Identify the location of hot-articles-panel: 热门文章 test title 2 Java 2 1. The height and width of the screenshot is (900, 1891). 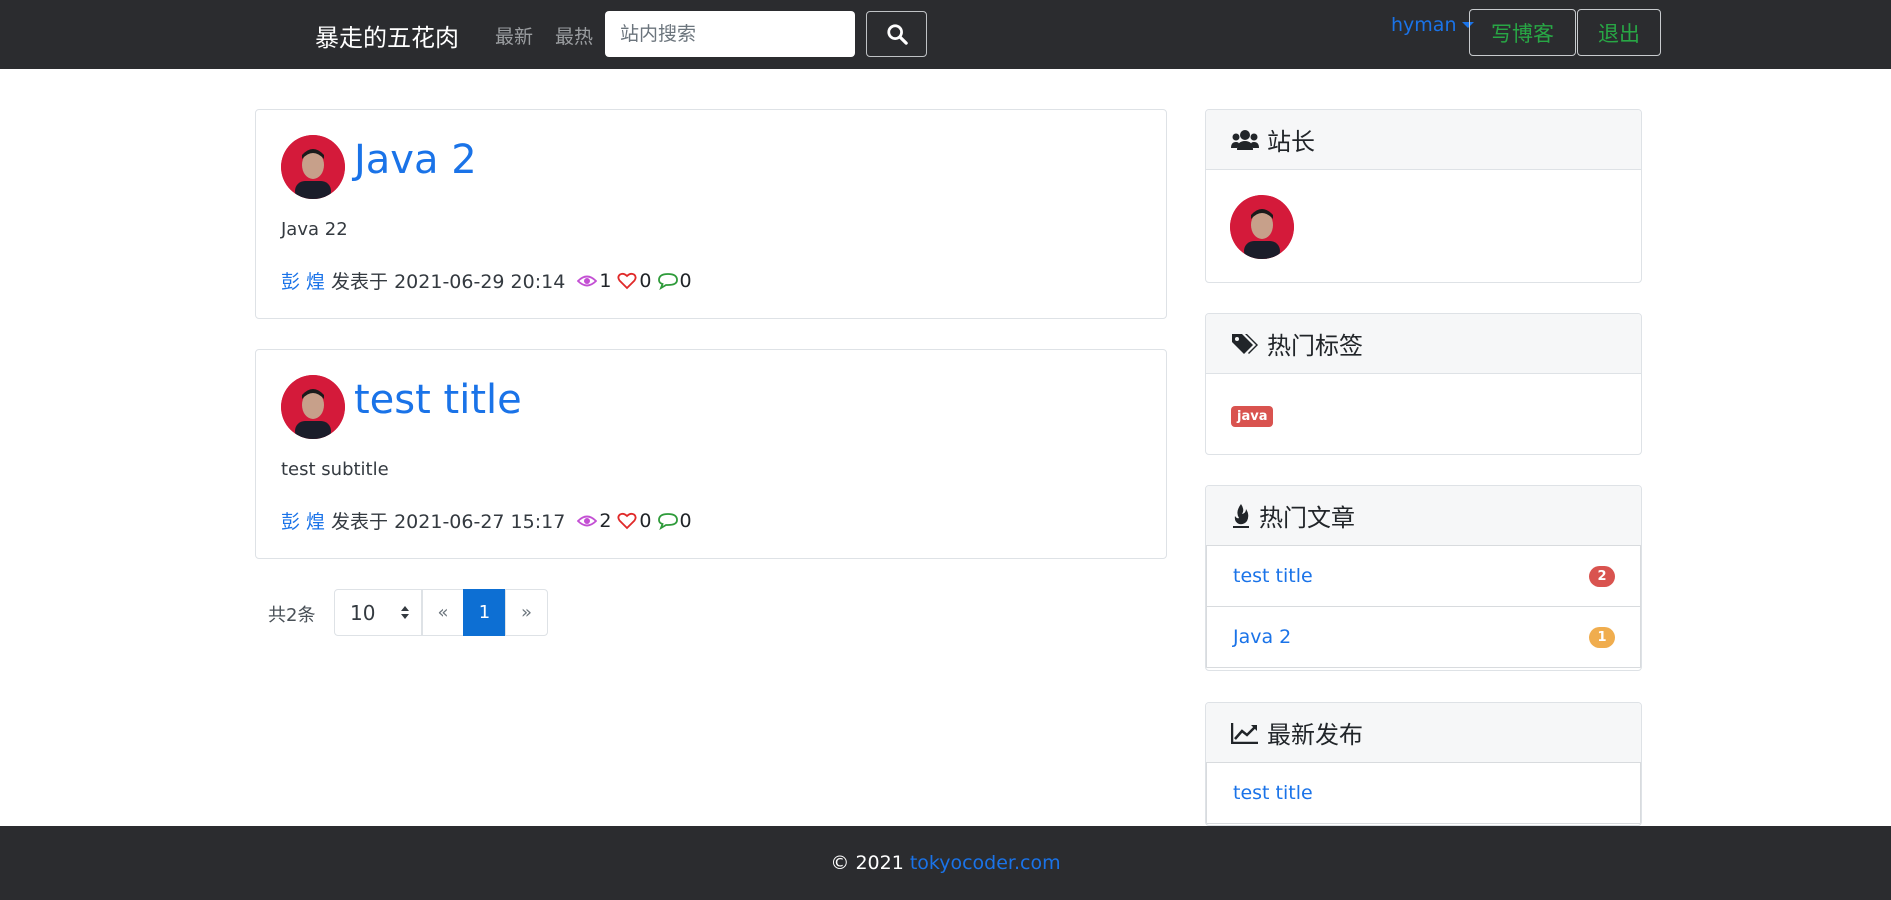
(1423, 578).